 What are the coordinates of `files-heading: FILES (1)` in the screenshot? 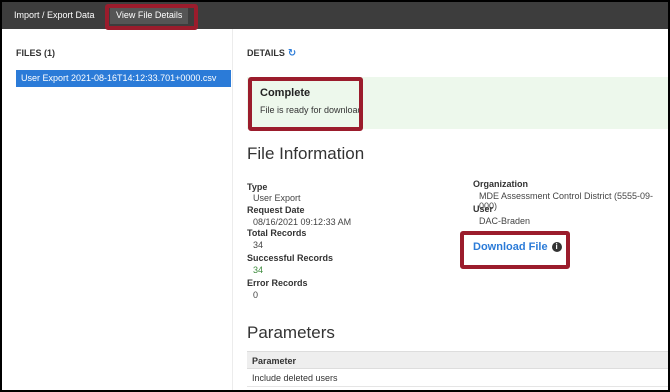 It's located at (36, 53).